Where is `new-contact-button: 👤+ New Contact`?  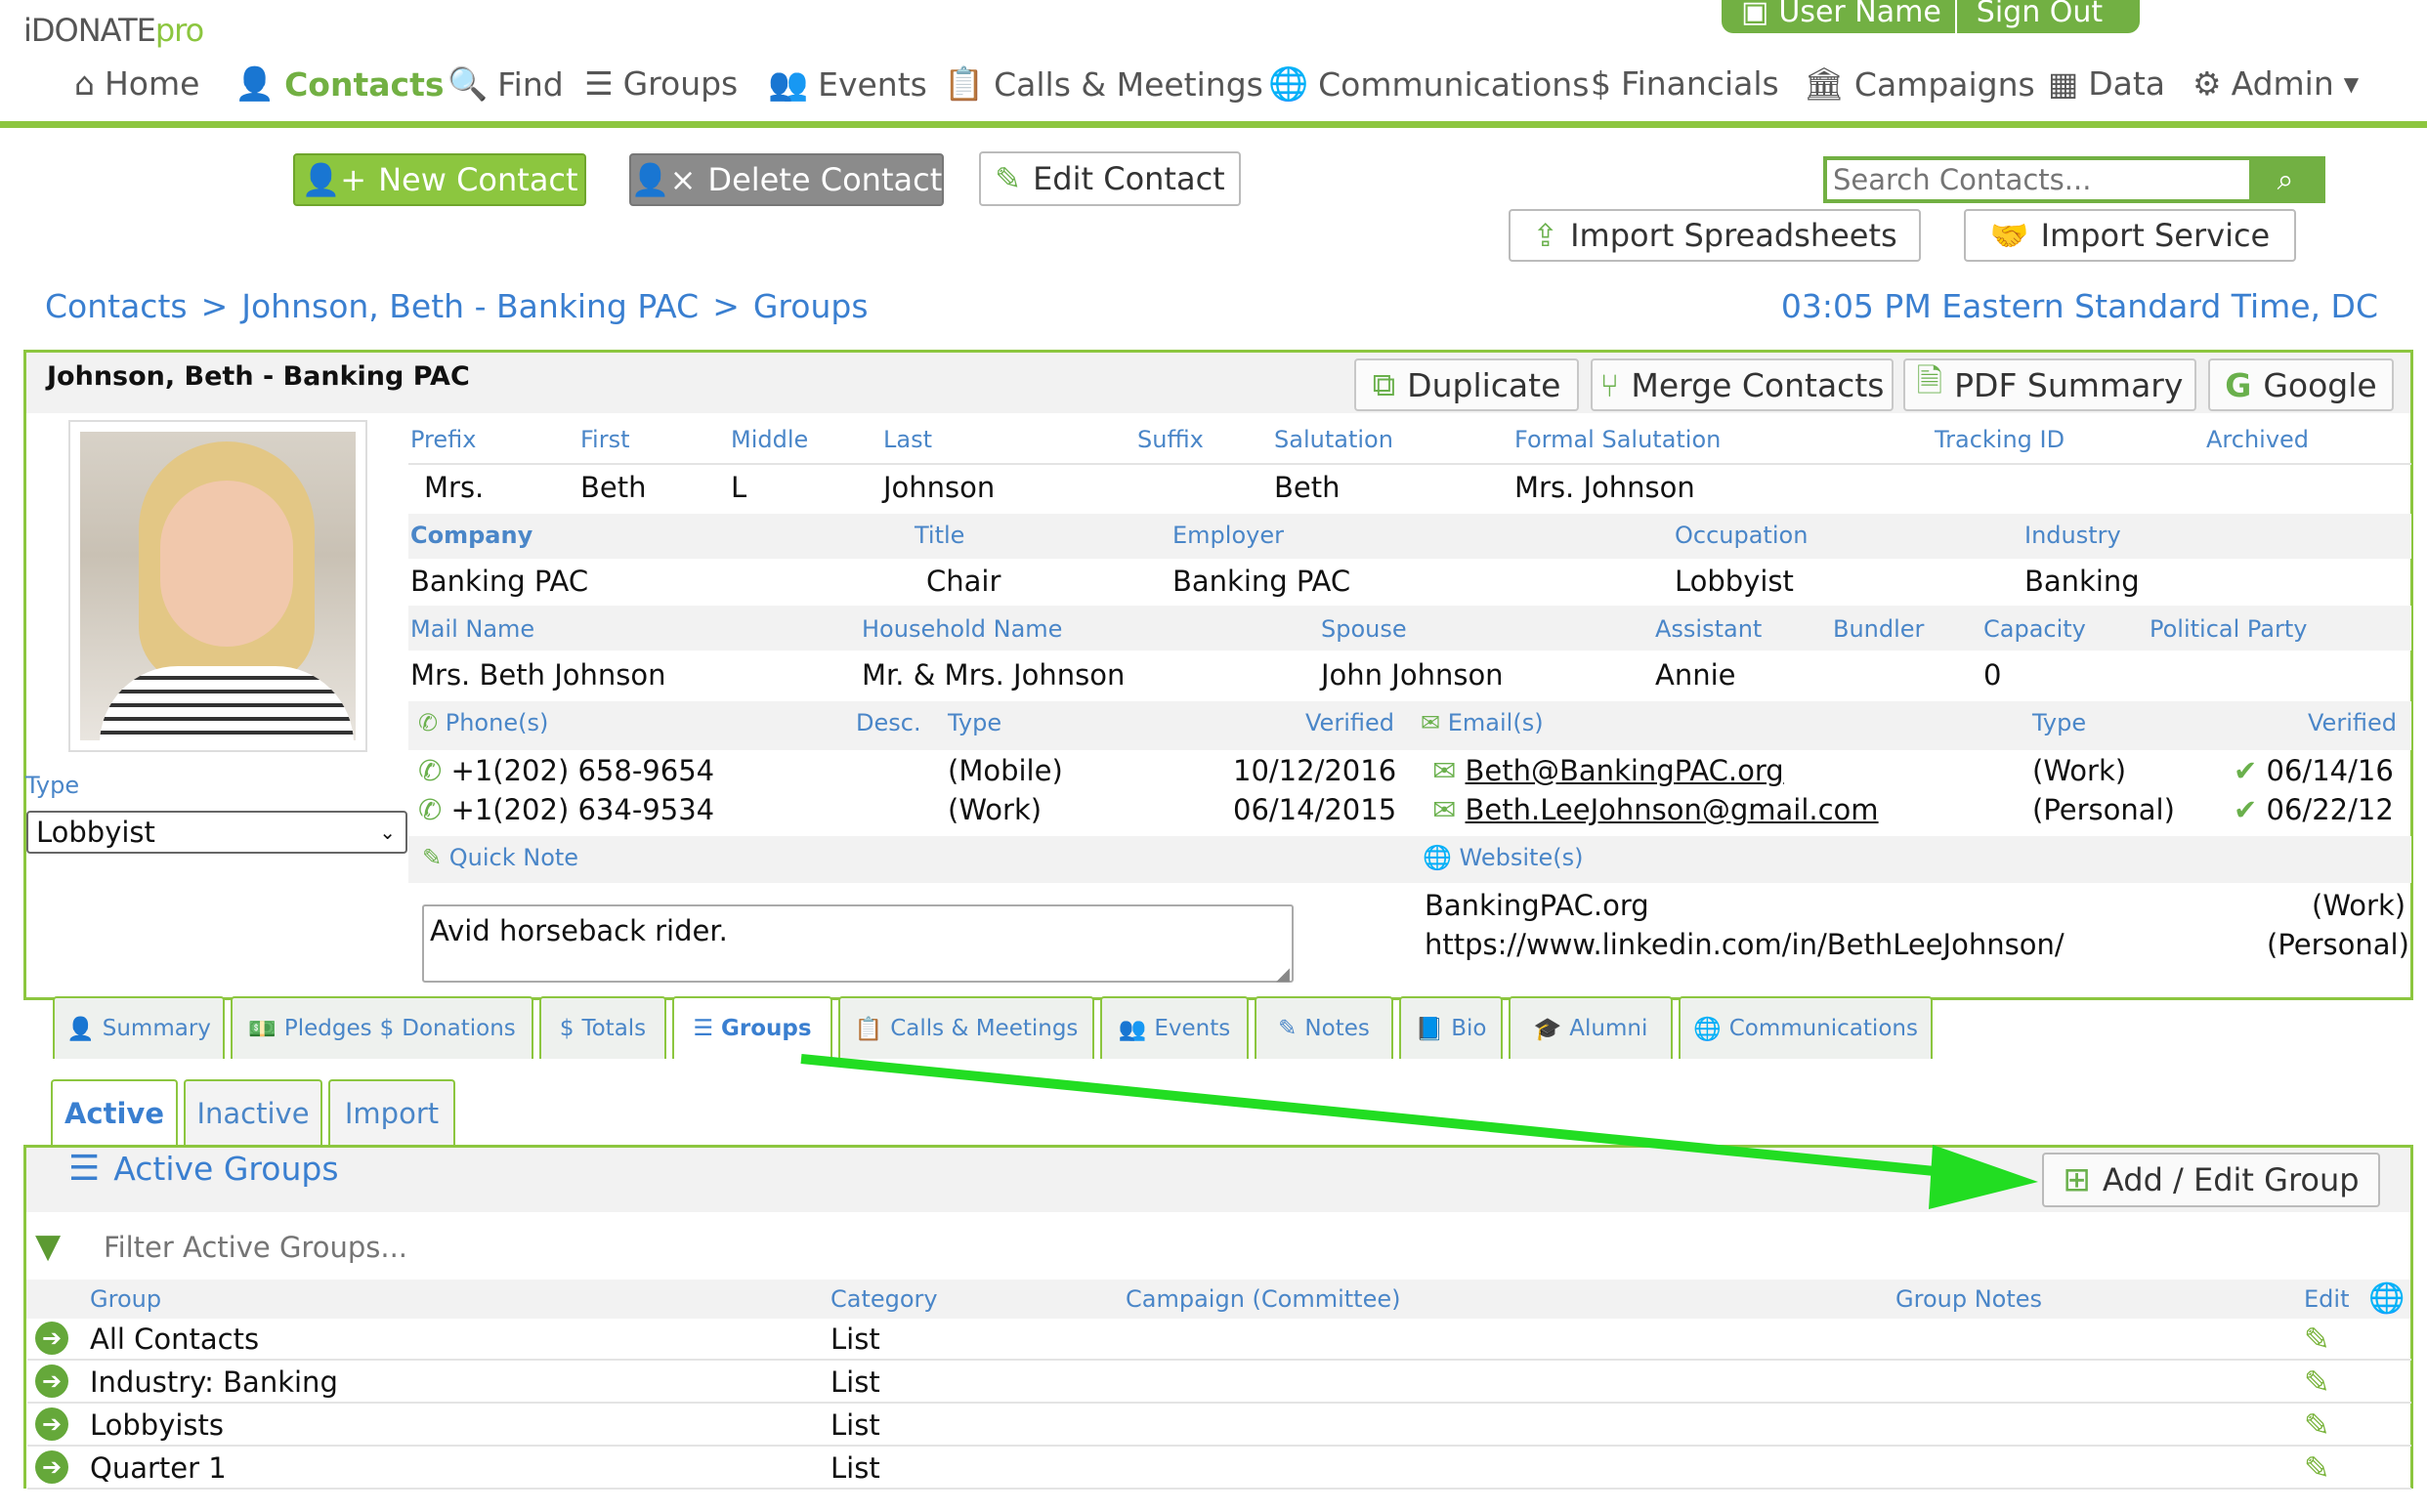 new-contact-button: 👤+ New Contact is located at coordinates (439, 179).